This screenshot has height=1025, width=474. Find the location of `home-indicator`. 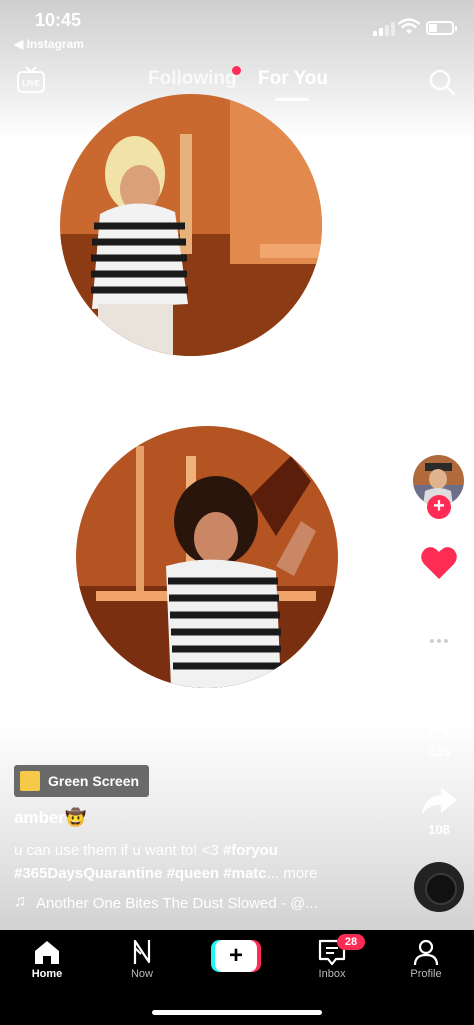

home-indicator is located at coordinates (237, 1012).